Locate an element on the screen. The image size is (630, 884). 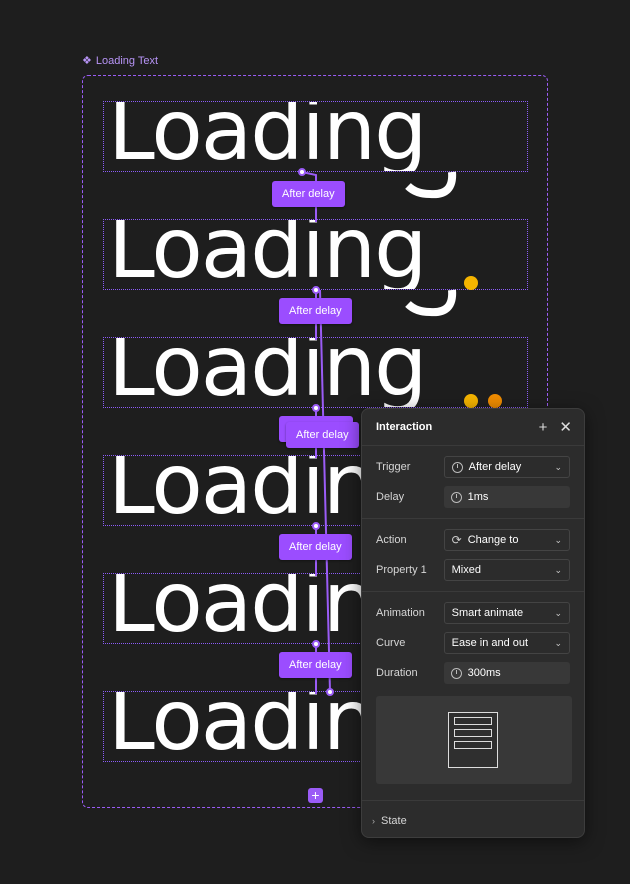
add-variant-button: + is located at coordinates (315, 795).